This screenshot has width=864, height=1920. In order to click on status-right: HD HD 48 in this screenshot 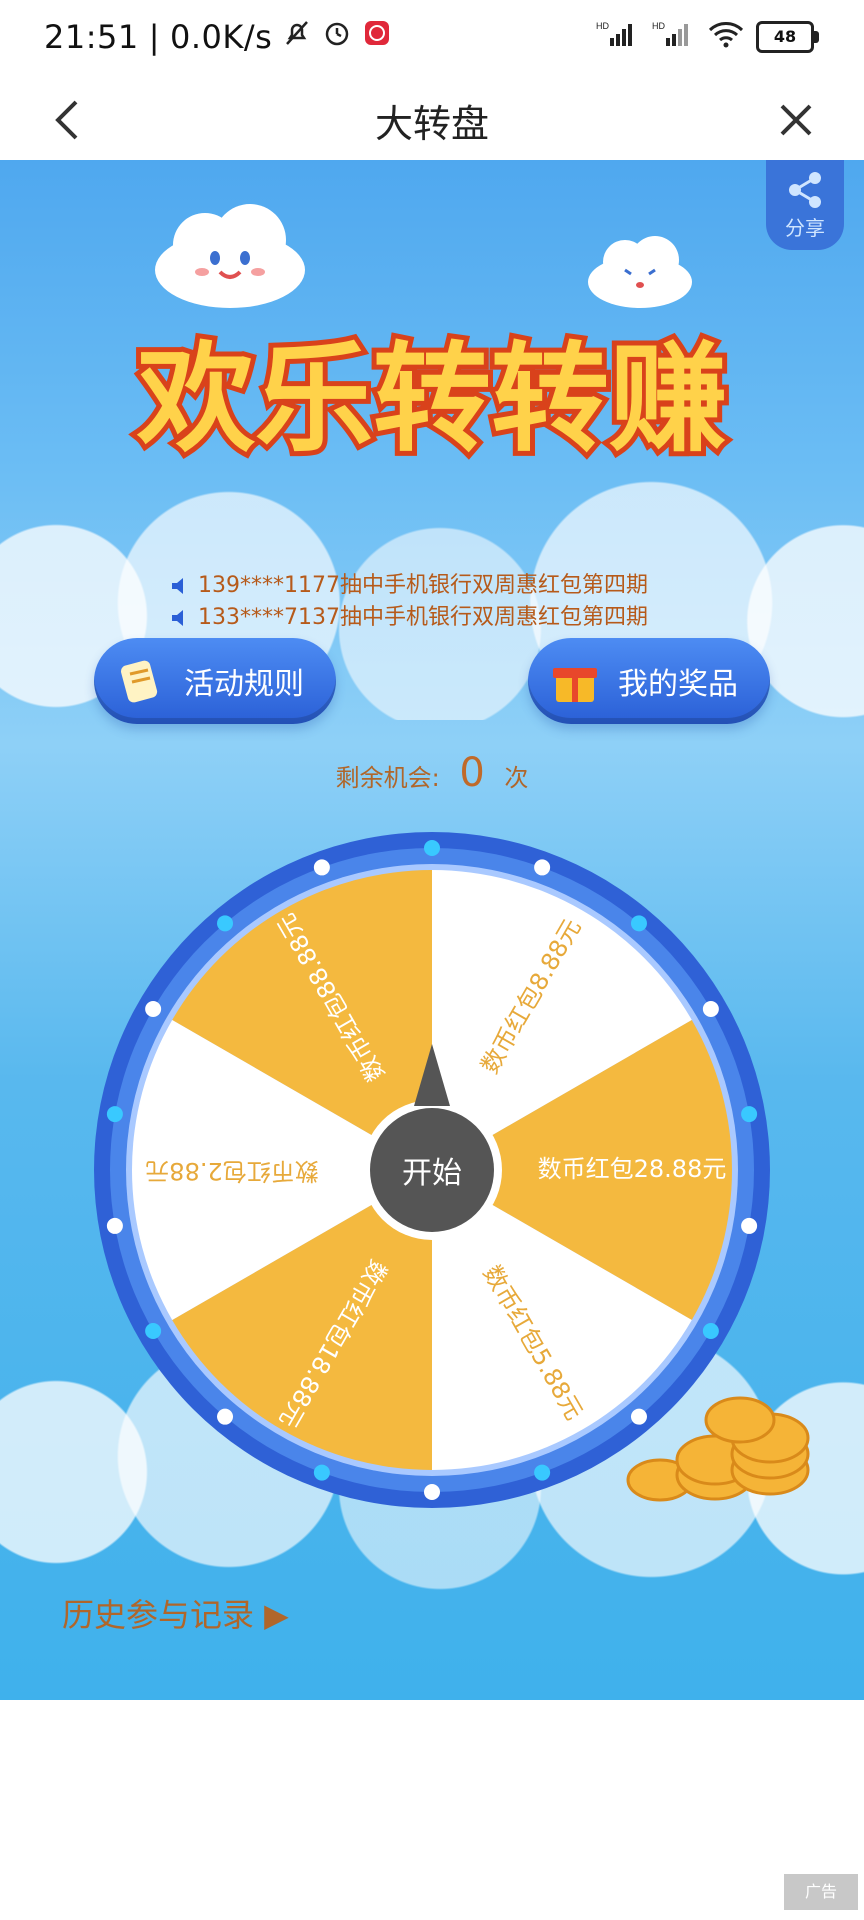, I will do `click(707, 37)`.